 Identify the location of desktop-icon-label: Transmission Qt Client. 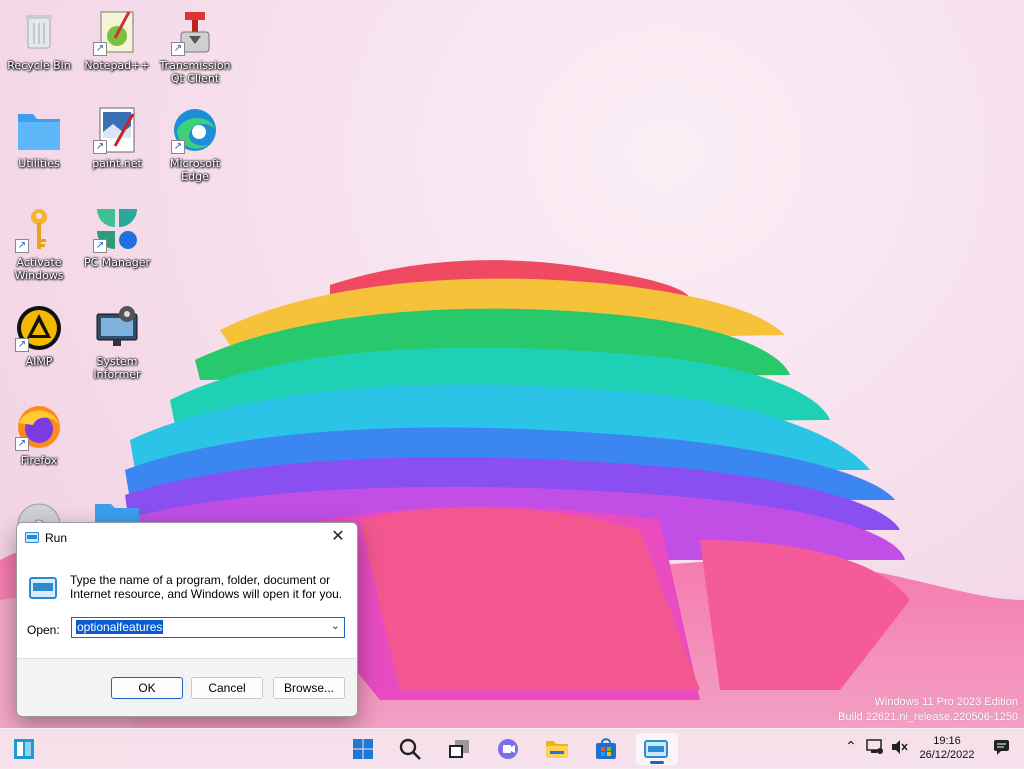
(195, 72).